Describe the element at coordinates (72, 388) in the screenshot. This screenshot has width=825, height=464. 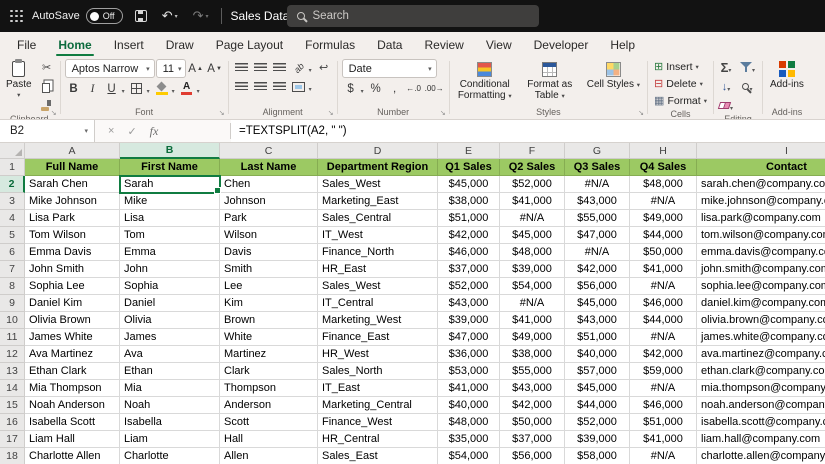
I see `cell-A14: Mia Thompson` at that location.